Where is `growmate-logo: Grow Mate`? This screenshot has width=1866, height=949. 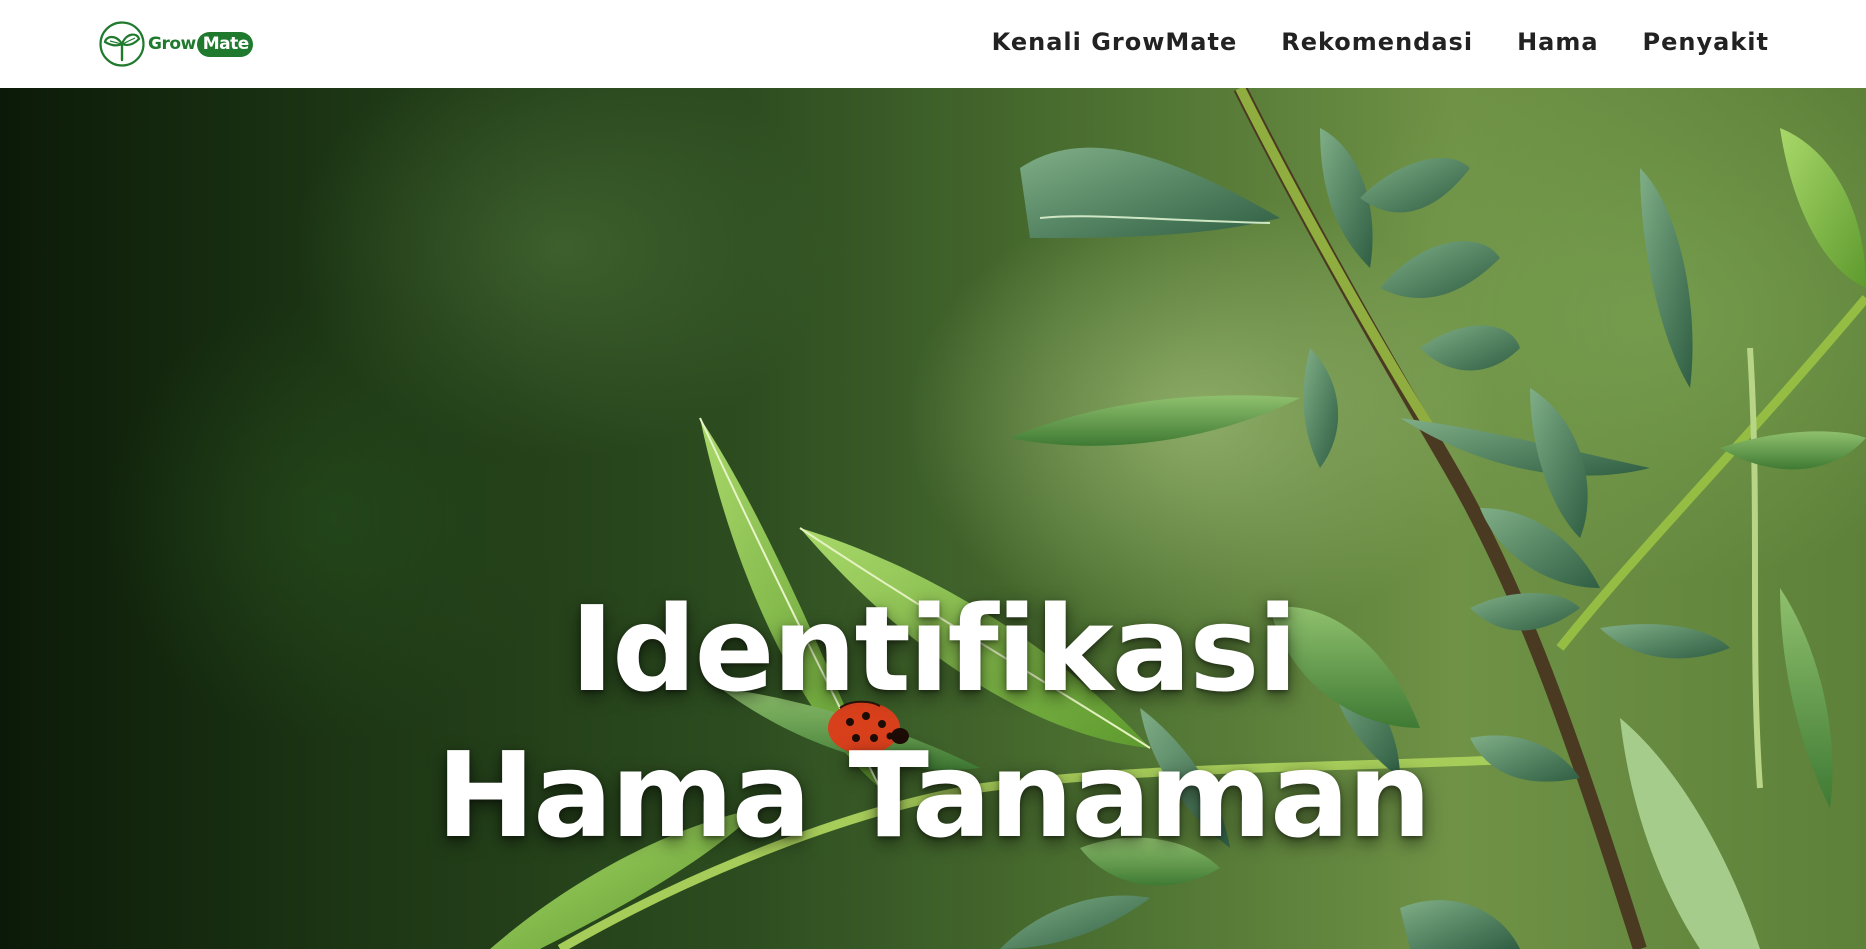 growmate-logo: Grow Mate is located at coordinates (175, 44).